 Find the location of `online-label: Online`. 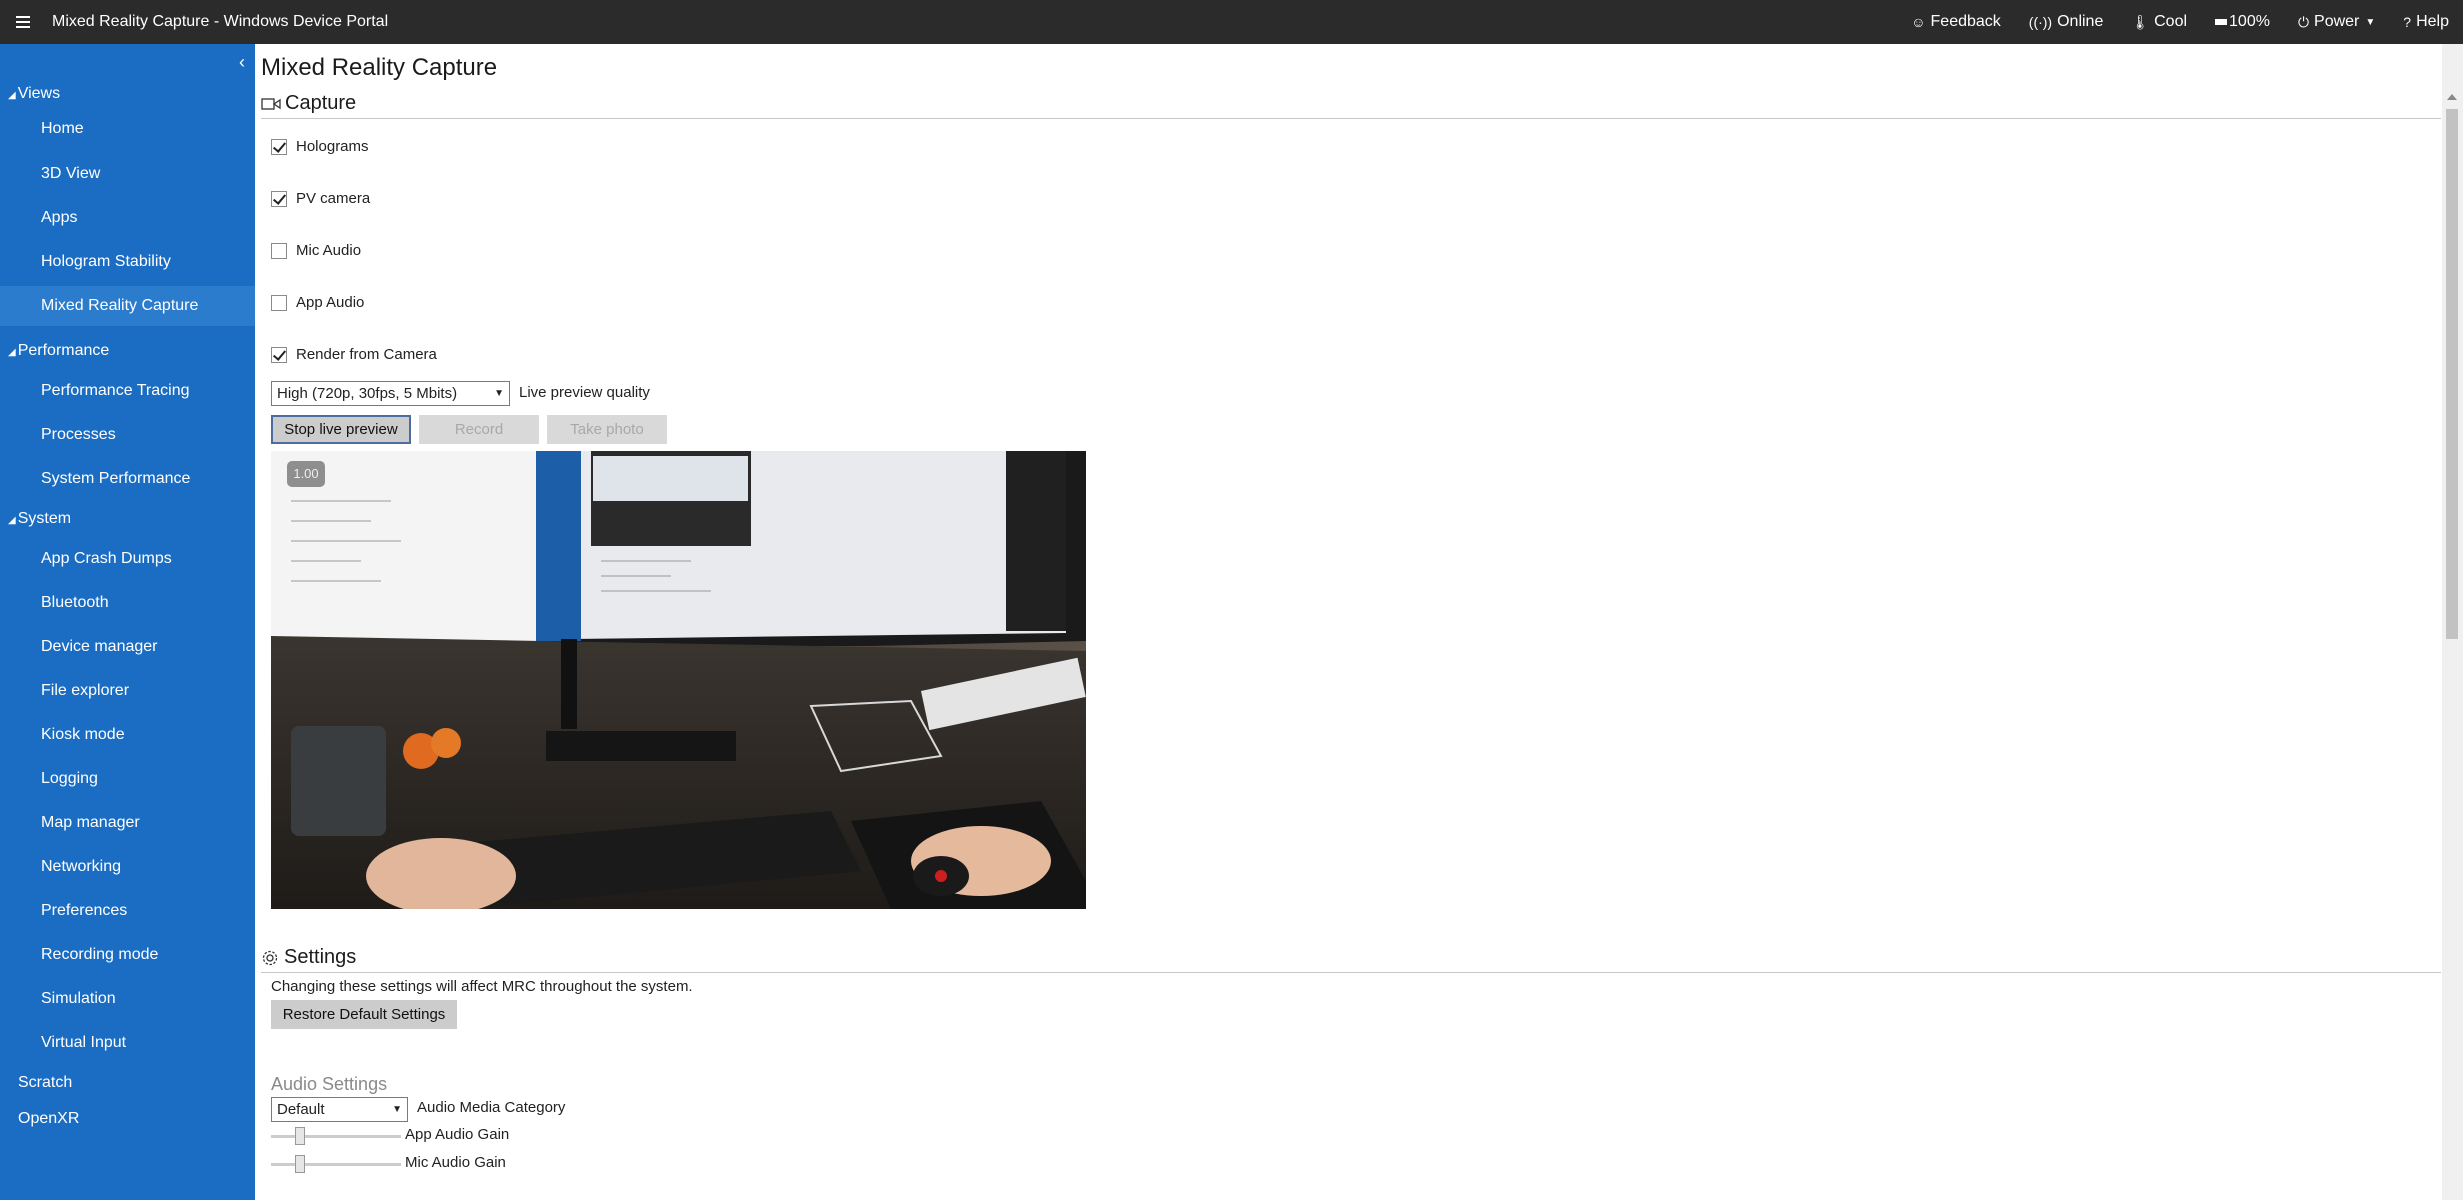

online-label: Online is located at coordinates (2080, 21).